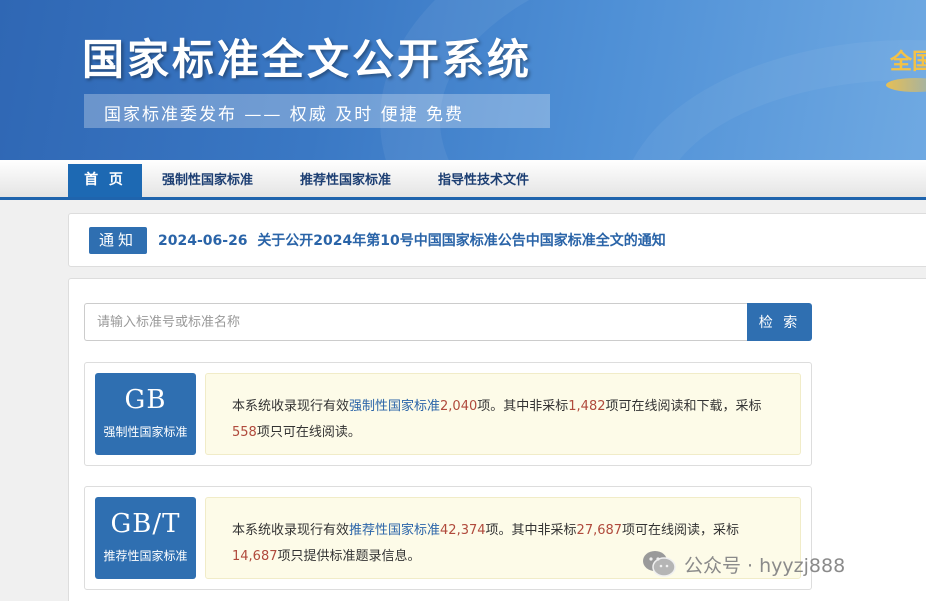 Image resolution: width=926 pixels, height=601 pixels. What do you see at coordinates (394, 406) in the screenshot?
I see `mandatory-standards-link: 强制性国家标准` at bounding box center [394, 406].